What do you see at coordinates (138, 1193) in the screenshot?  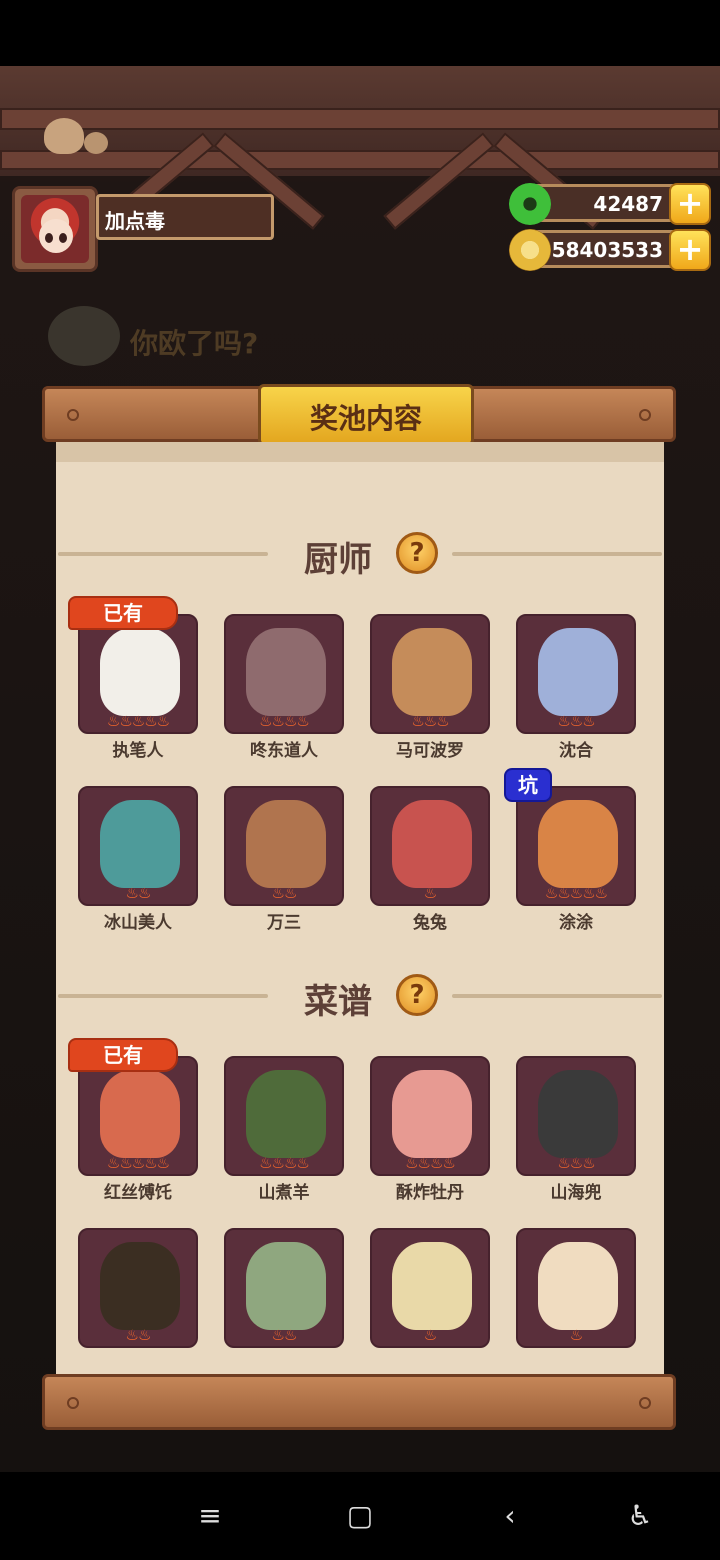 I see `recipe-name: 红丝馎饦` at bounding box center [138, 1193].